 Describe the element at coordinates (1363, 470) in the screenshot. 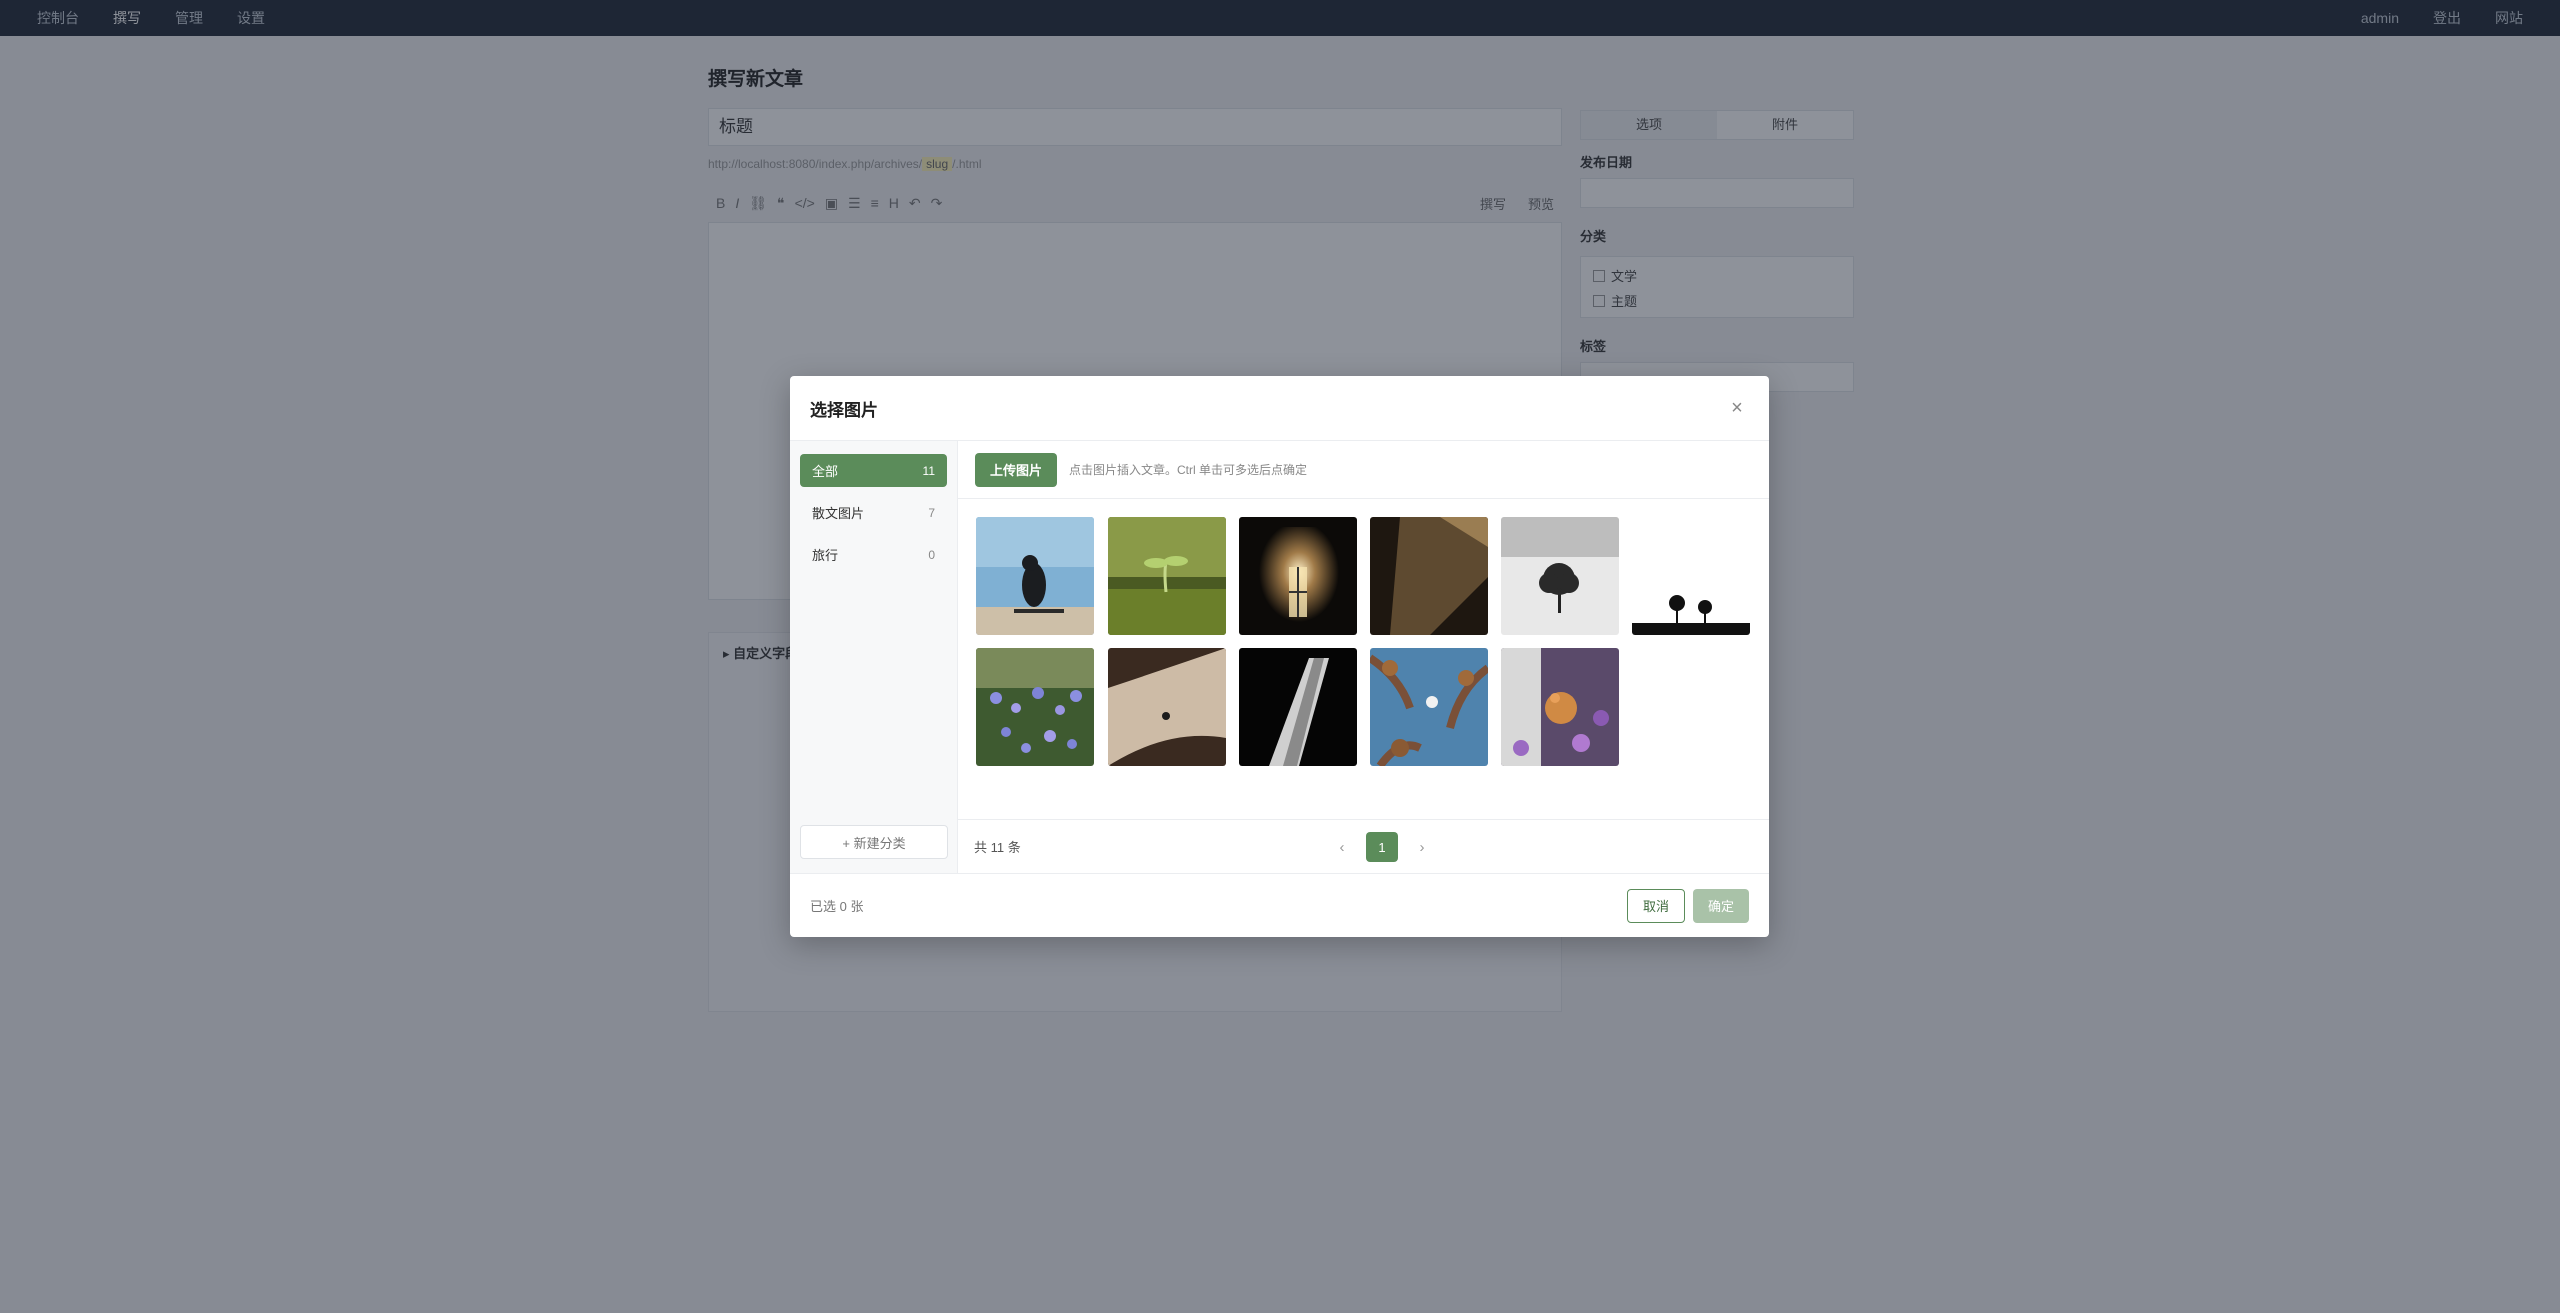

I see `pane-toolbar: 上传图片 点击图片插入文章。Ctrl 单击可多选后点确定` at that location.